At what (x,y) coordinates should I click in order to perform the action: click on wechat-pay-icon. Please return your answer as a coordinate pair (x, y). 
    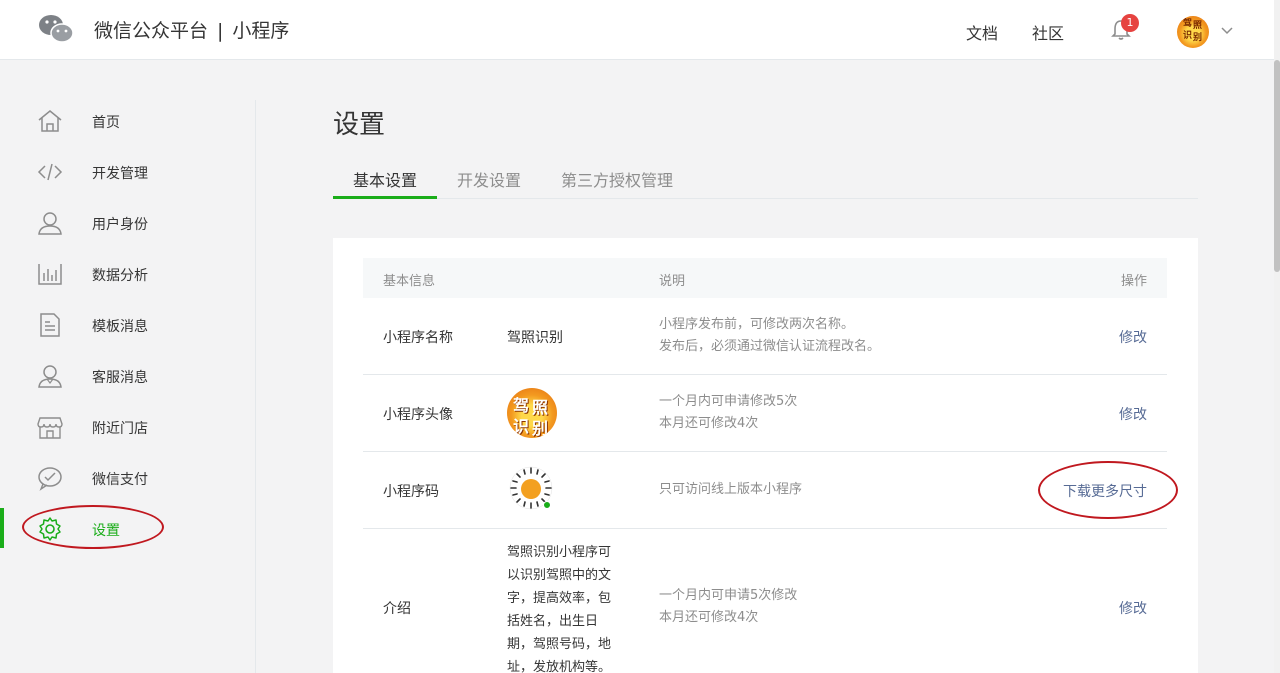
    Looking at the image, I should click on (50, 479).